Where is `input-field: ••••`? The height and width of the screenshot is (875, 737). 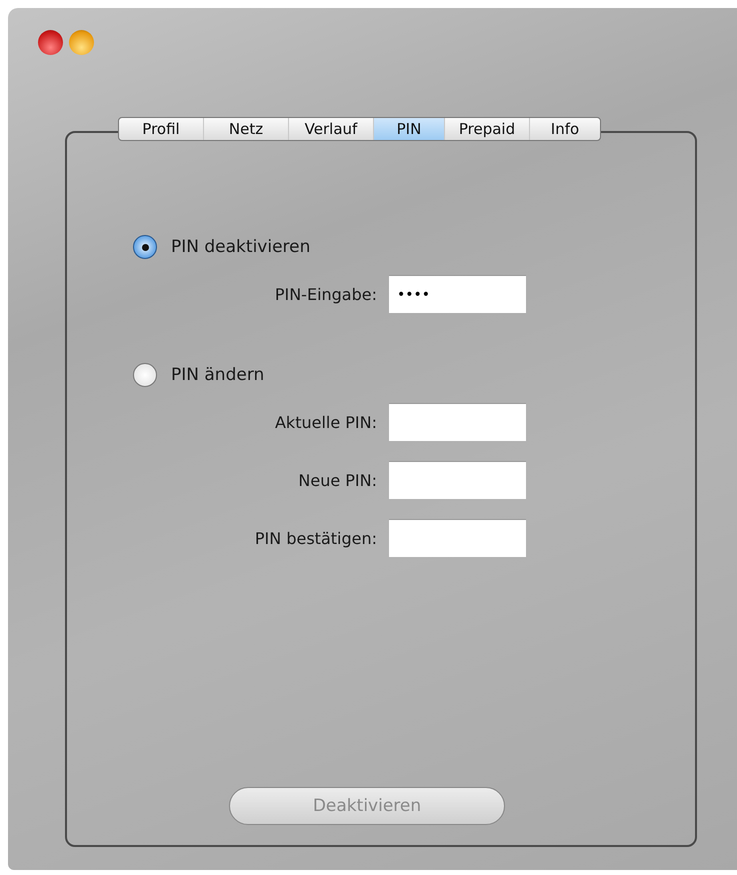
input-field: •••• is located at coordinates (457, 294).